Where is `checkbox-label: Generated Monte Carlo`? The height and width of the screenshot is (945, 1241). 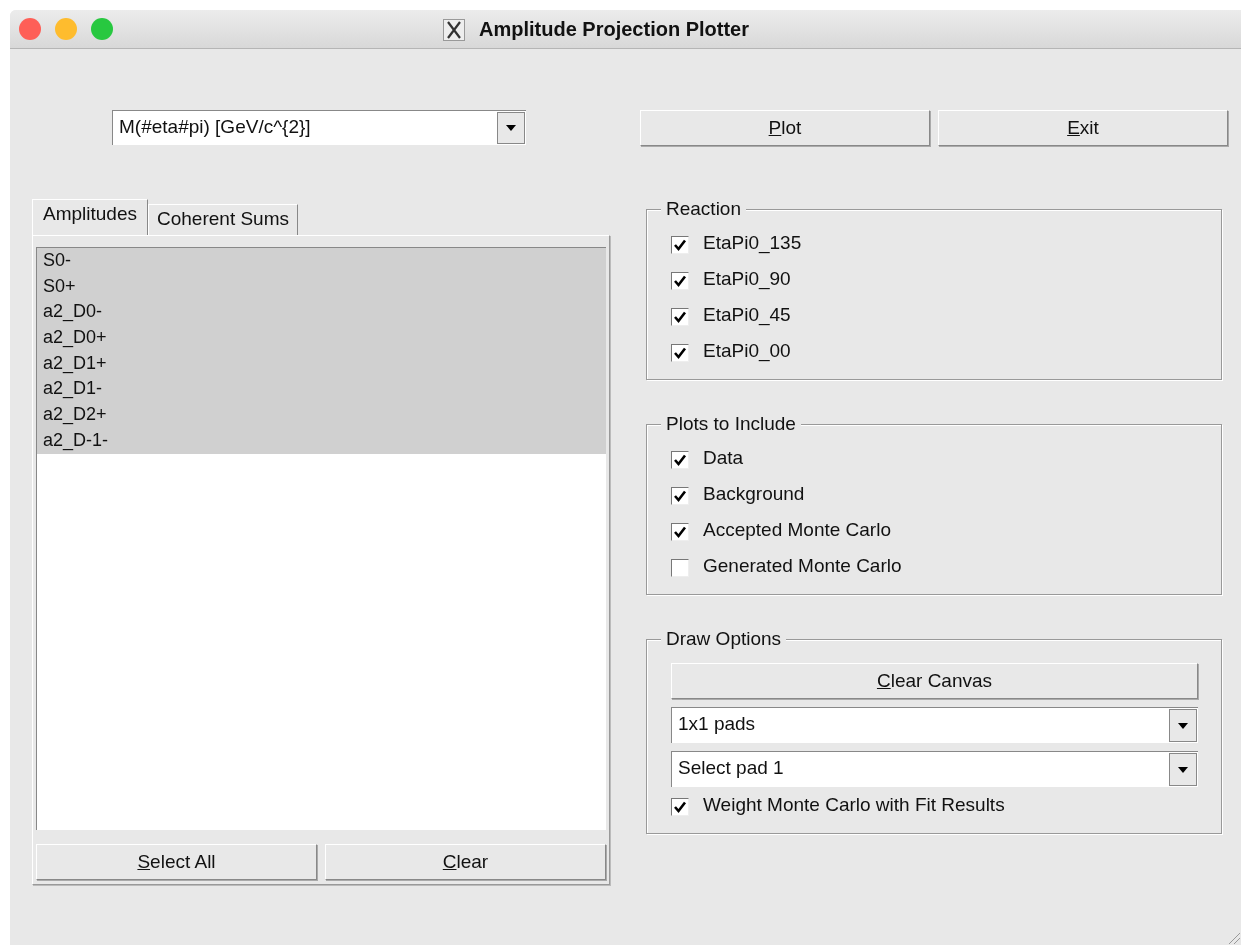
checkbox-label: Generated Monte Carlo is located at coordinates (802, 566).